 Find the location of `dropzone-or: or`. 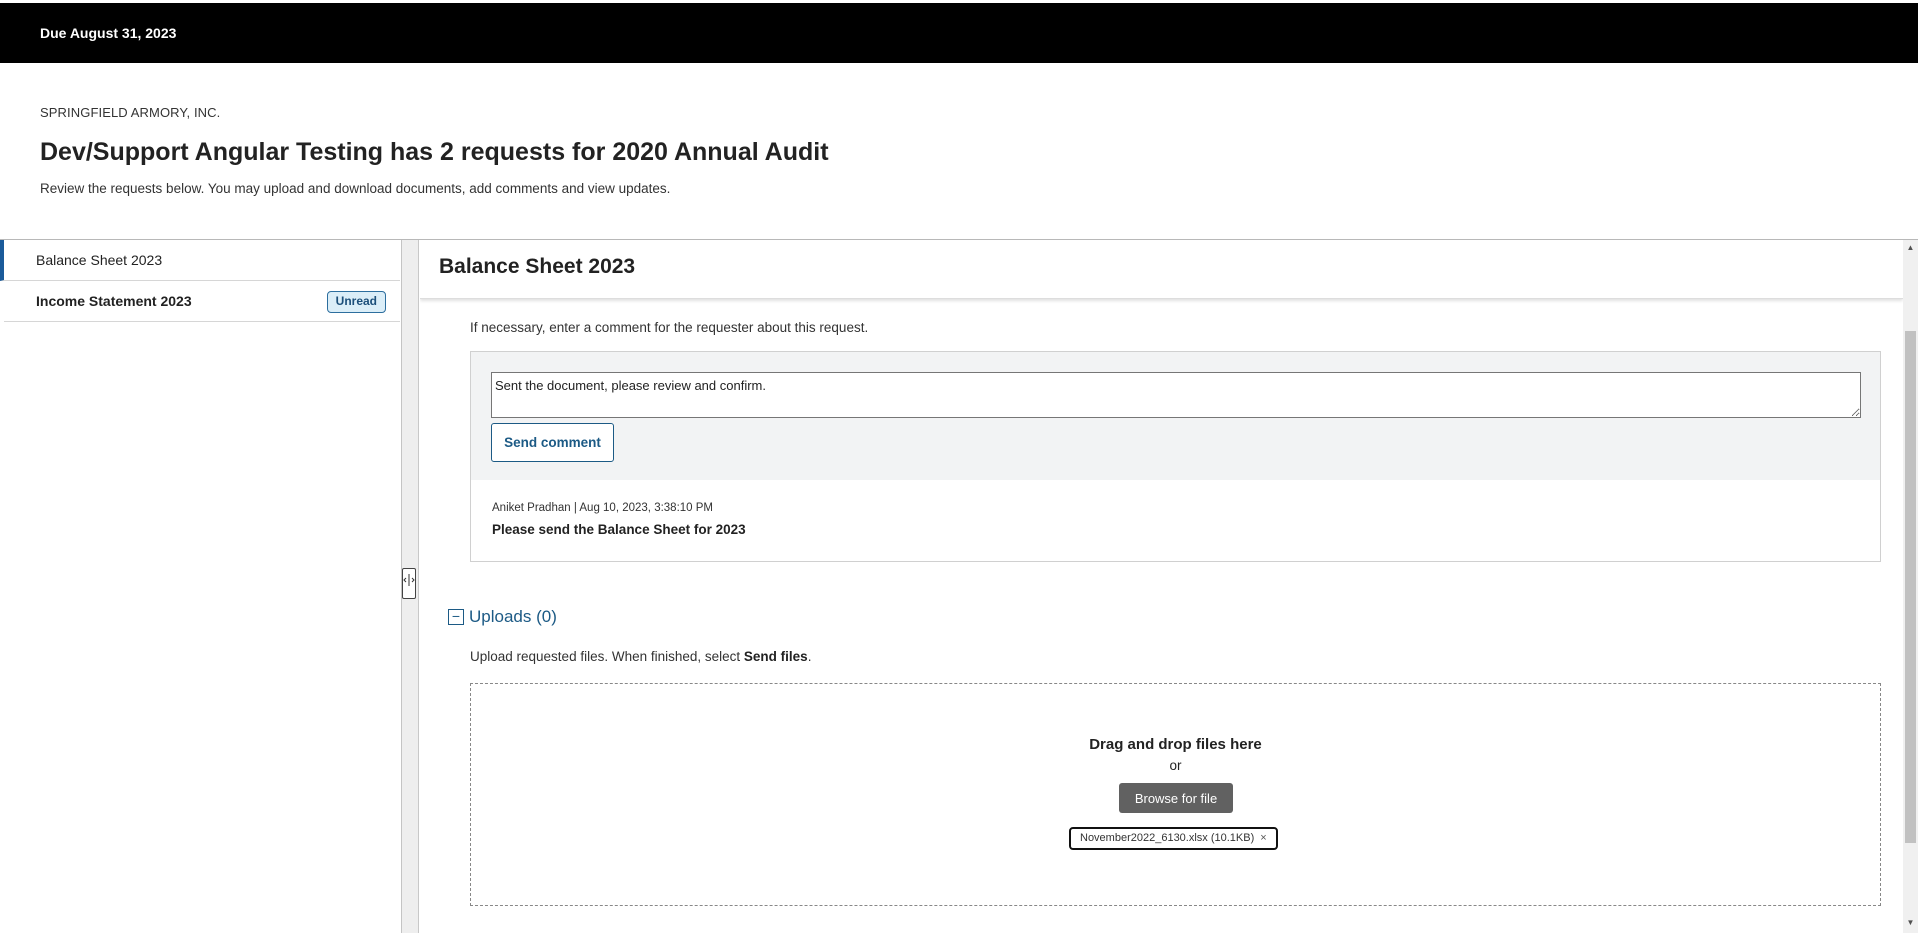

dropzone-or: or is located at coordinates (1175, 765).